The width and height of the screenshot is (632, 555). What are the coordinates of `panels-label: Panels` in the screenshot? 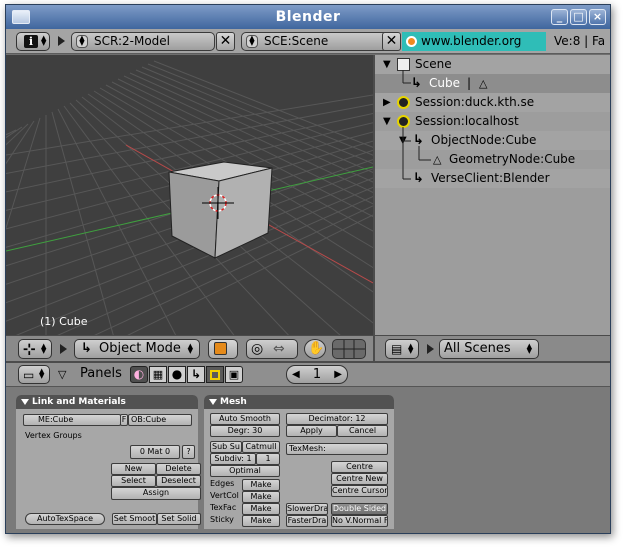 It's located at (101, 373).